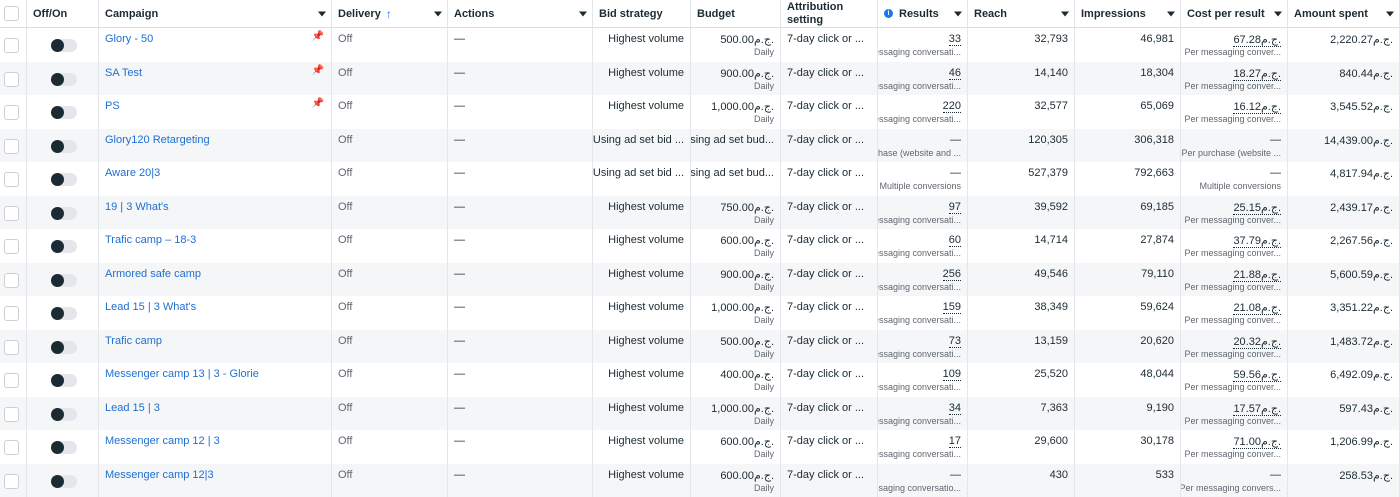 The height and width of the screenshot is (497, 1400). I want to click on header-campaign: Campaign, so click(215, 14).